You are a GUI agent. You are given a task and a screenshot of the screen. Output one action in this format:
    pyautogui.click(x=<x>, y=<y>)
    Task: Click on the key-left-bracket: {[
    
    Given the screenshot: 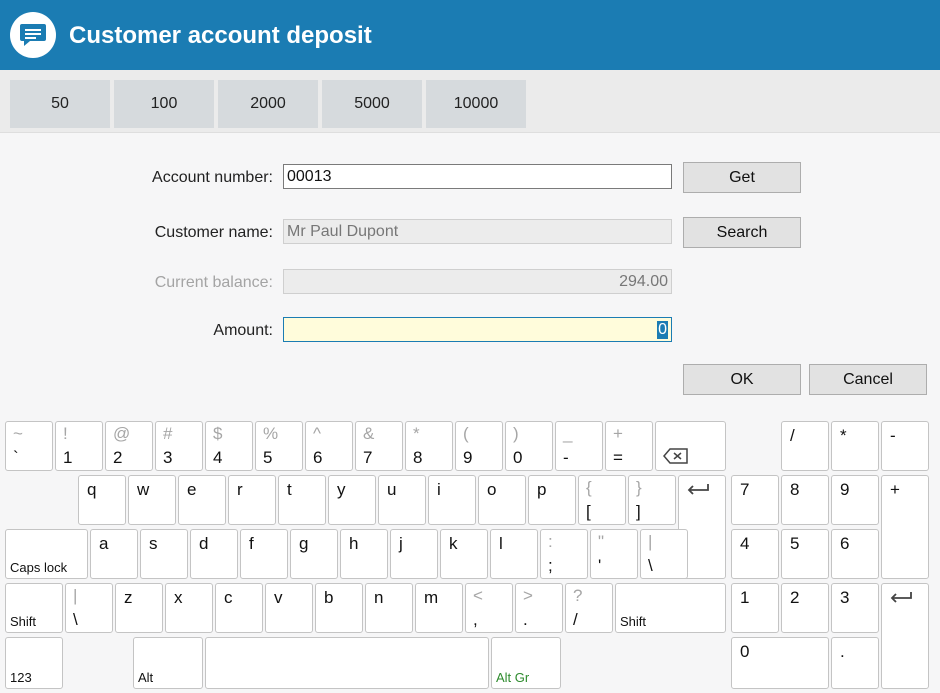 What is the action you would take?
    pyautogui.click(x=602, y=500)
    